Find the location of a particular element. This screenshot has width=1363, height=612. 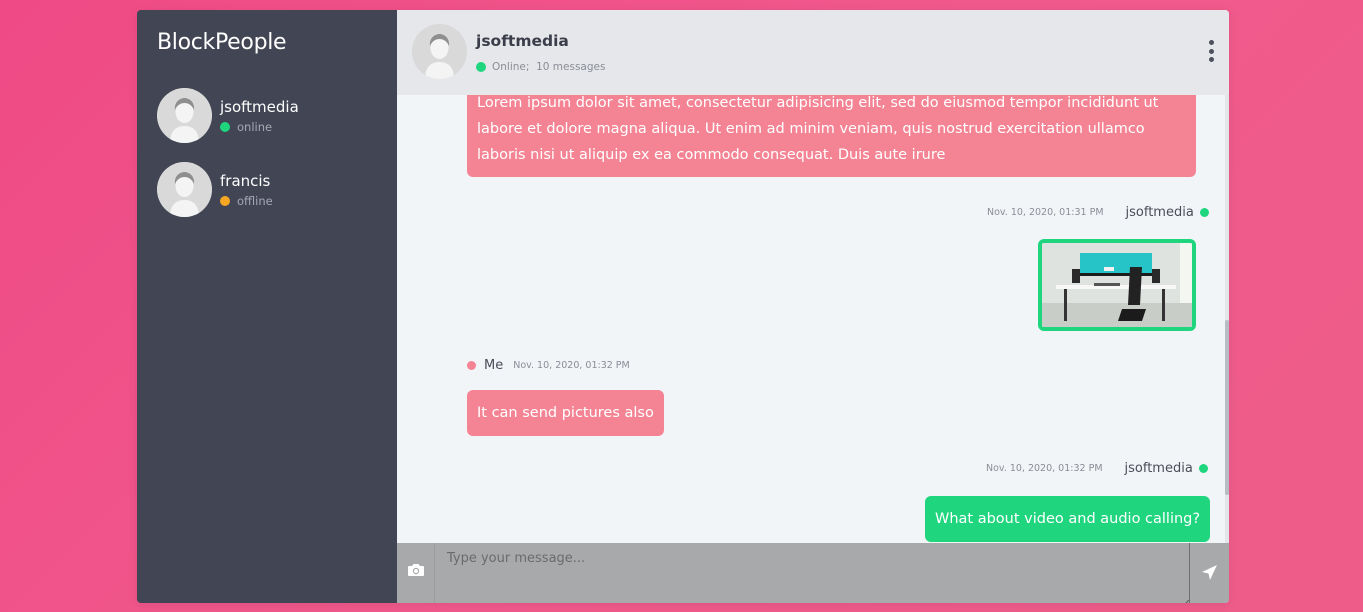

message-meta: Nov. 10, 2020, 01:31 PM jsoftmedia is located at coordinates (1098, 212).